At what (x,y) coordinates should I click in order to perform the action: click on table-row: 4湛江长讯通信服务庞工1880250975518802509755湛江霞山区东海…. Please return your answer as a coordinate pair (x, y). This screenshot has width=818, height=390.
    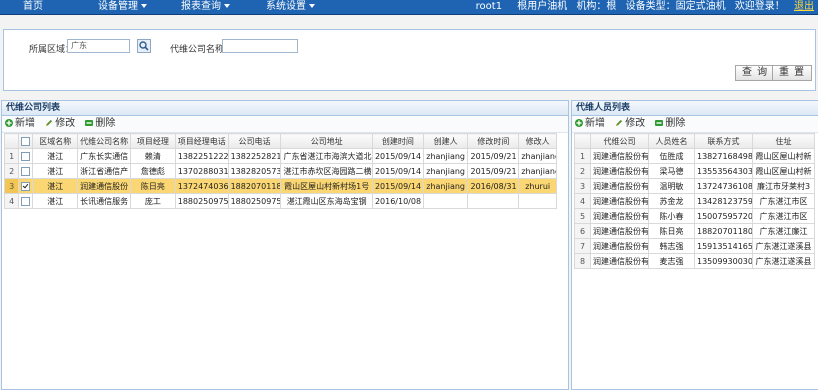
    Looking at the image, I should click on (280, 201).